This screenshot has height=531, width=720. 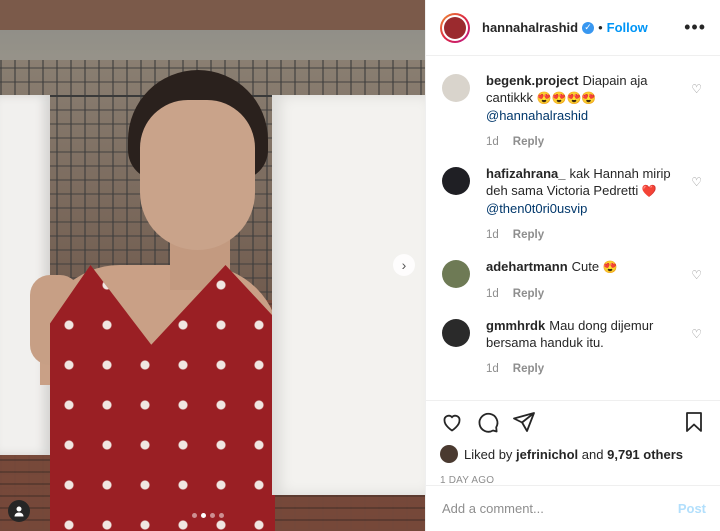 What do you see at coordinates (527, 266) in the screenshot?
I see `comment-username: adehartmann` at bounding box center [527, 266].